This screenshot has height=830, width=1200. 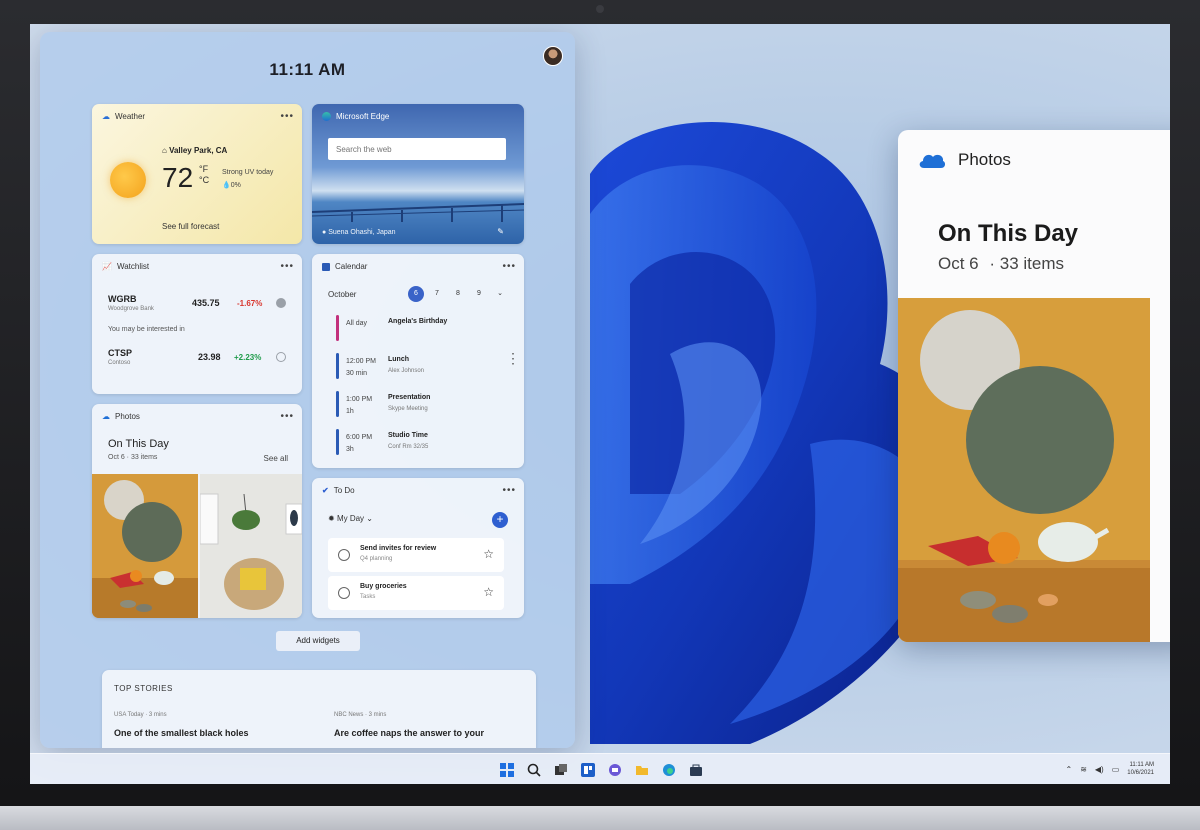 I want to click on photos-app-window: Photos On This Day Oct 6 · 33 items, so click(x=1034, y=386).